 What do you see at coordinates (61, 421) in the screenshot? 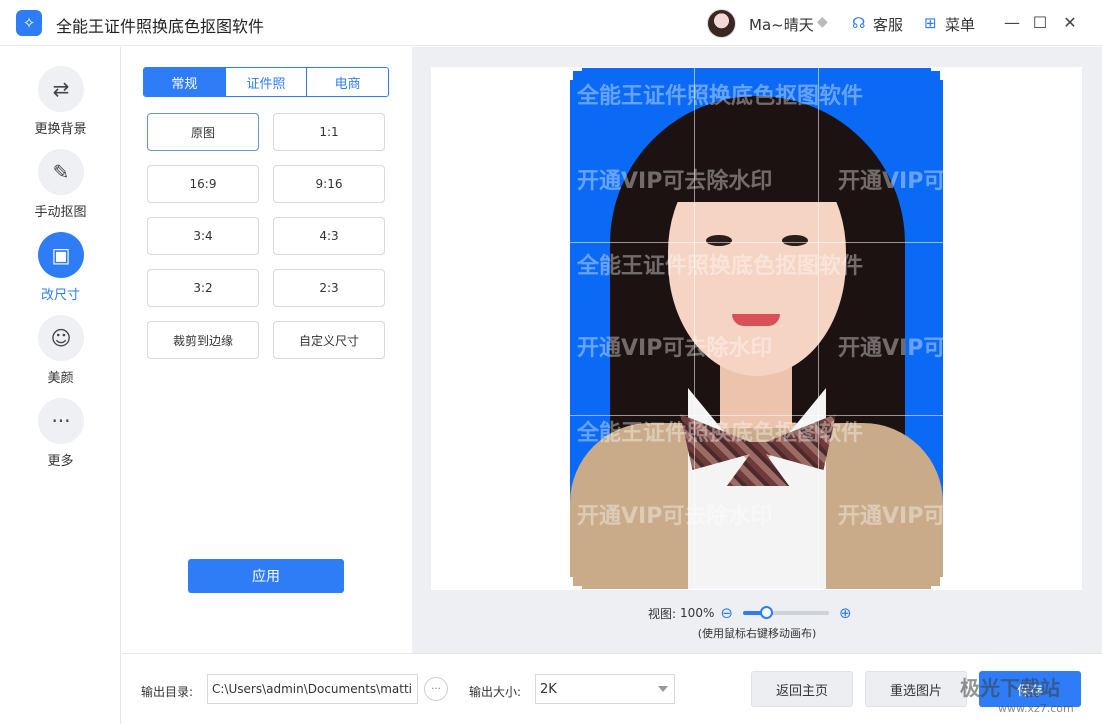
I see `more-dots-icon: ···` at bounding box center [61, 421].